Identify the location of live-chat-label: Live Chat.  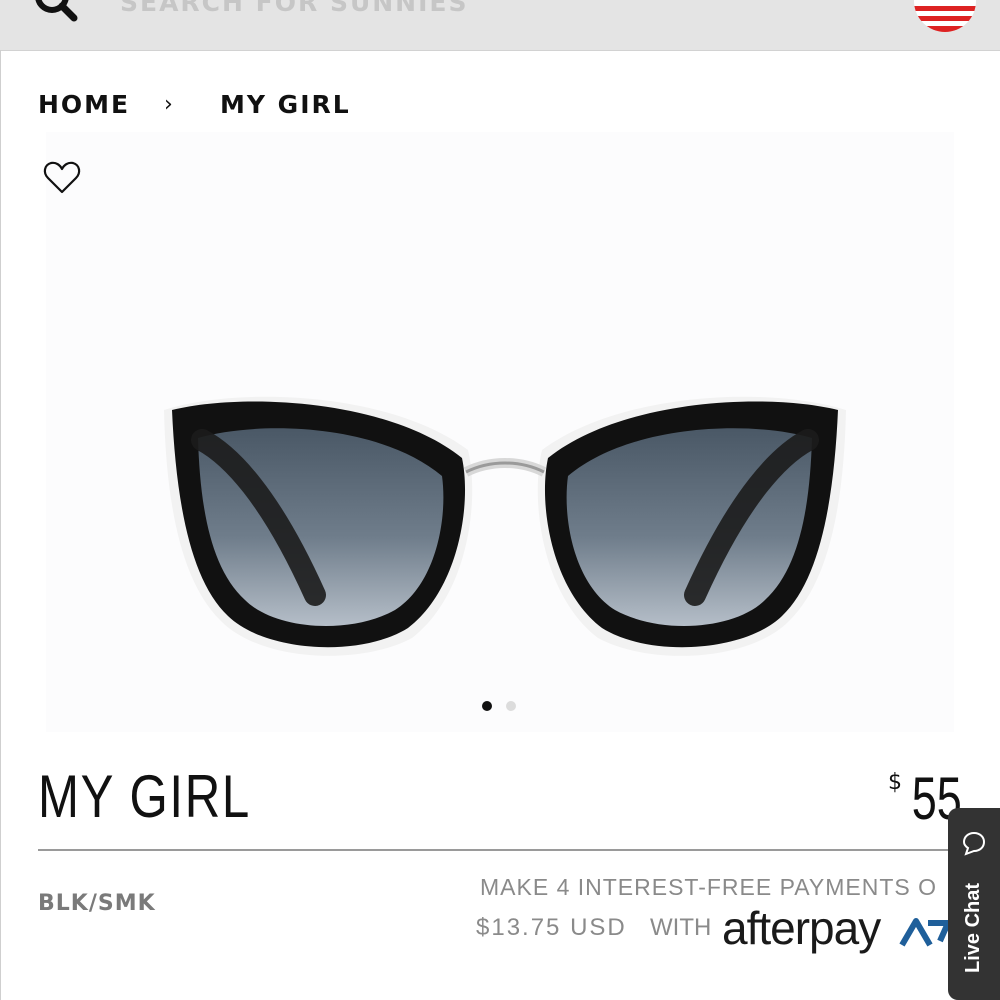
(973, 927).